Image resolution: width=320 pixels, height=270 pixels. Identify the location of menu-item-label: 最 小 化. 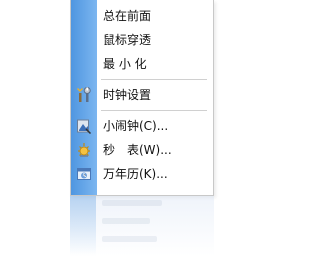
(125, 64).